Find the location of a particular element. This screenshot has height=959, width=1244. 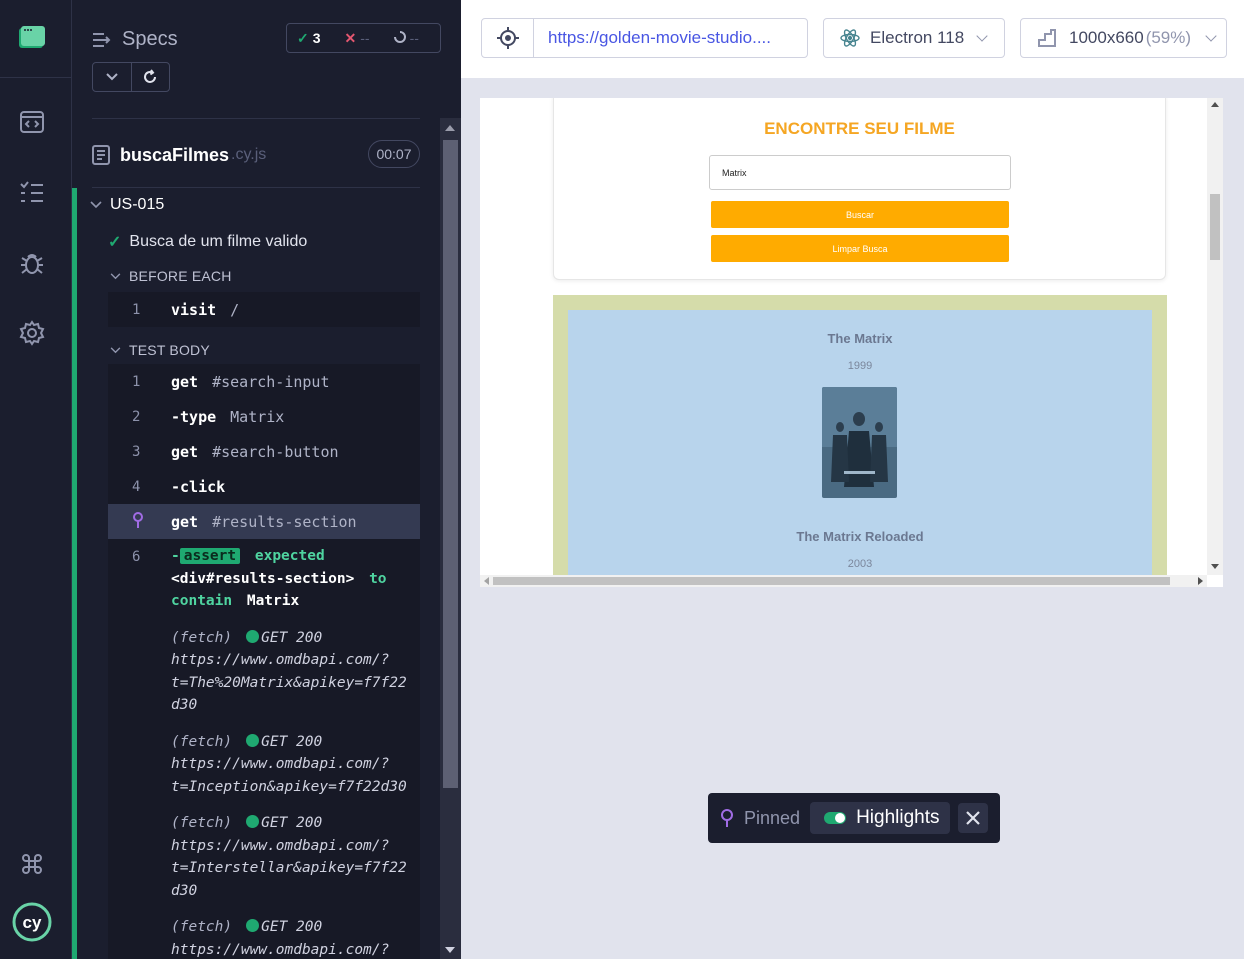

scroll-right-arrow-icon is located at coordinates (1200, 581).